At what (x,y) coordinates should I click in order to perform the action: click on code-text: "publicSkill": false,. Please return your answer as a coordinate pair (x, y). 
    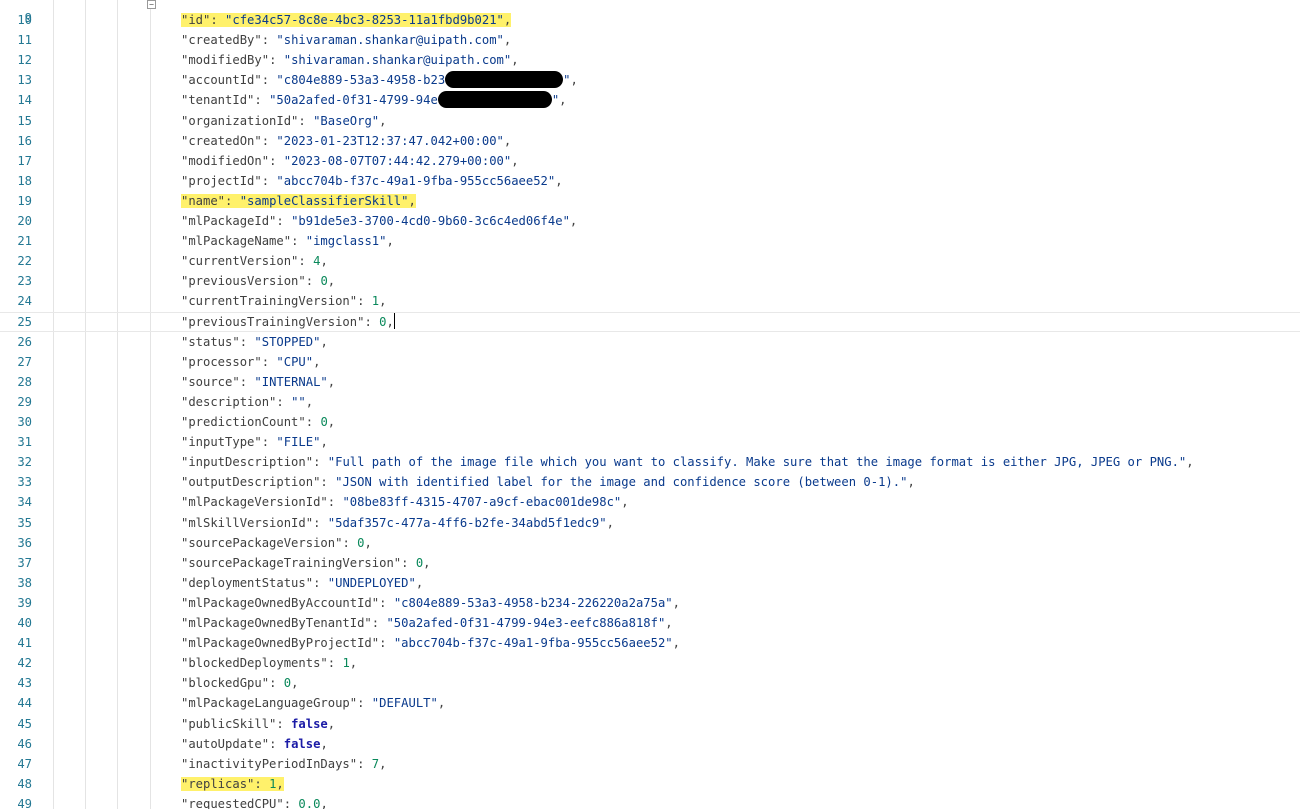
    Looking at the image, I should click on (258, 724).